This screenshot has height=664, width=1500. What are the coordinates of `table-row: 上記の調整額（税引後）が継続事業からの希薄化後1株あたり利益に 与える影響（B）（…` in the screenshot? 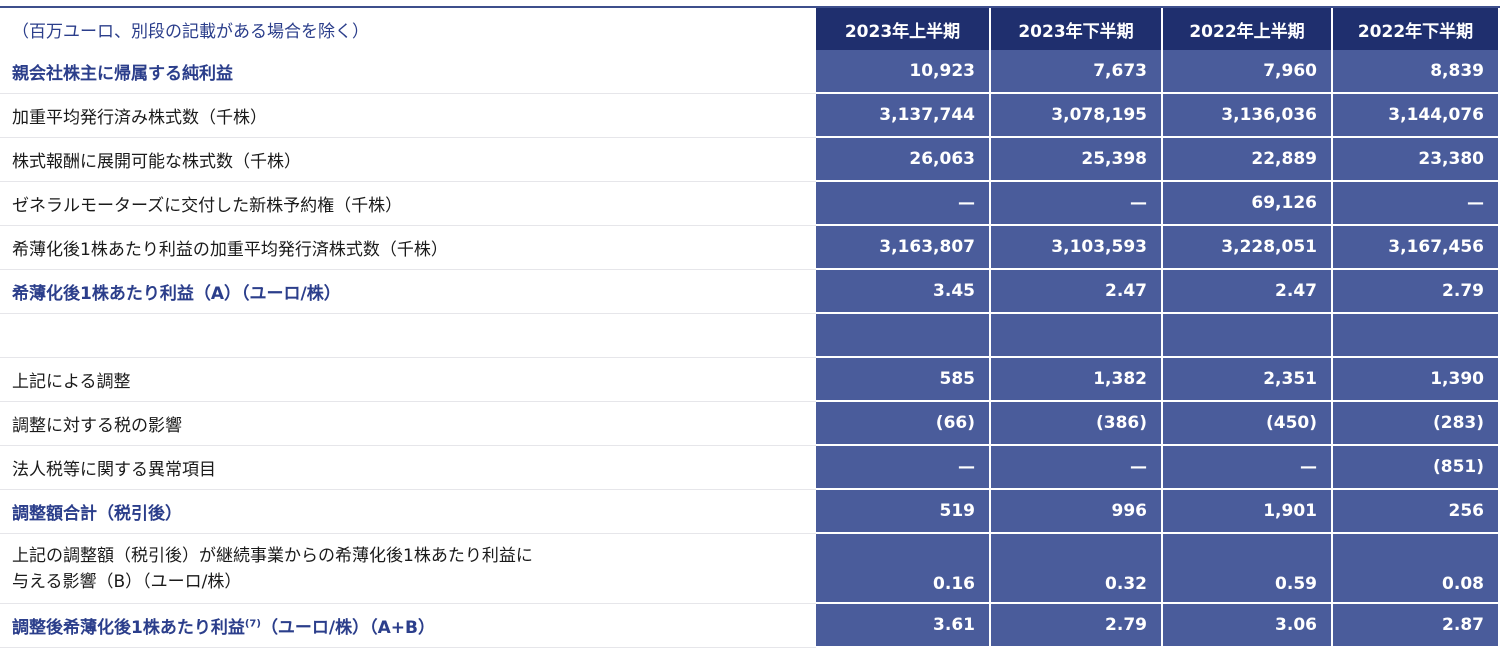 It's located at (750, 569).